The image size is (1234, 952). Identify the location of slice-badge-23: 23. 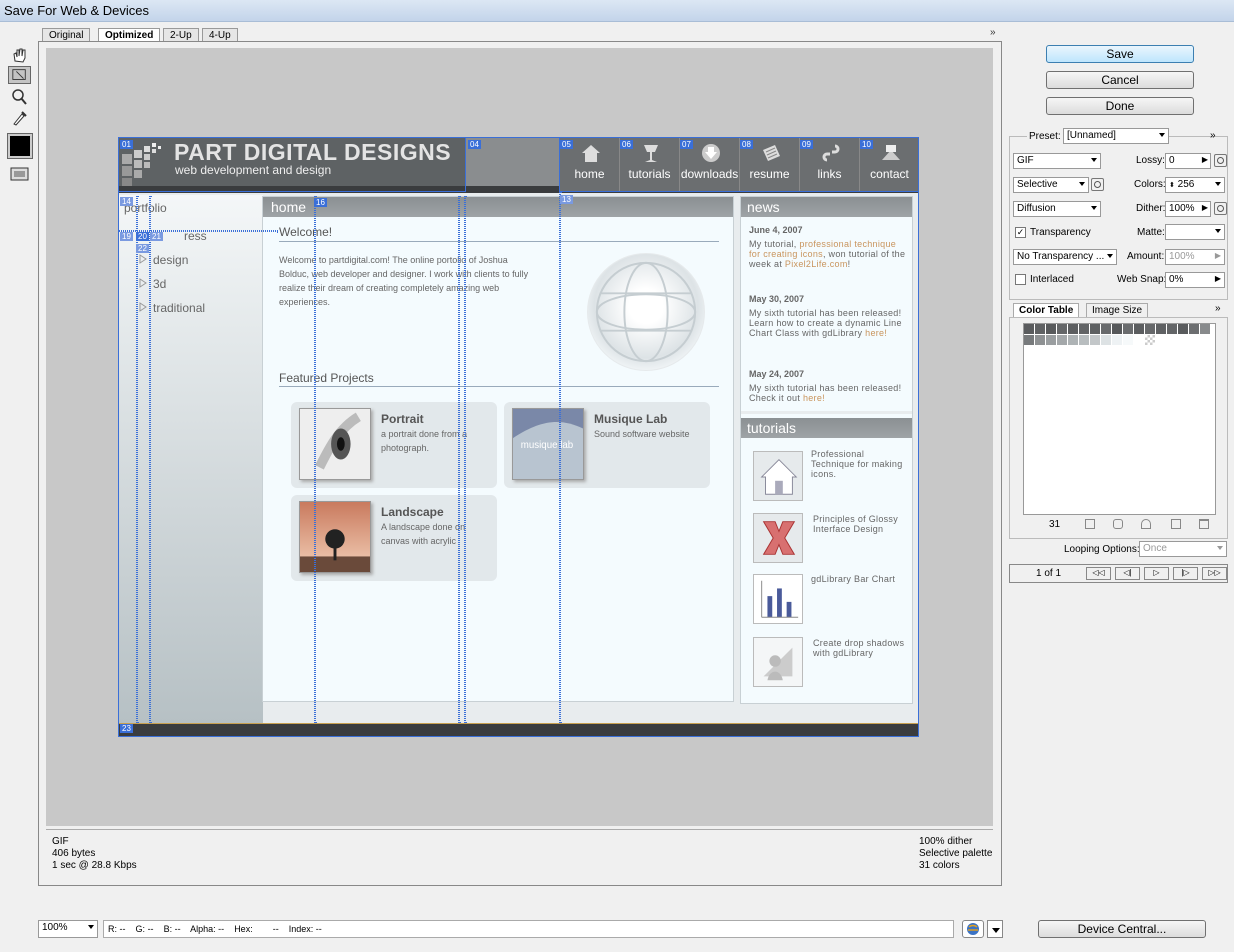
(126, 728).